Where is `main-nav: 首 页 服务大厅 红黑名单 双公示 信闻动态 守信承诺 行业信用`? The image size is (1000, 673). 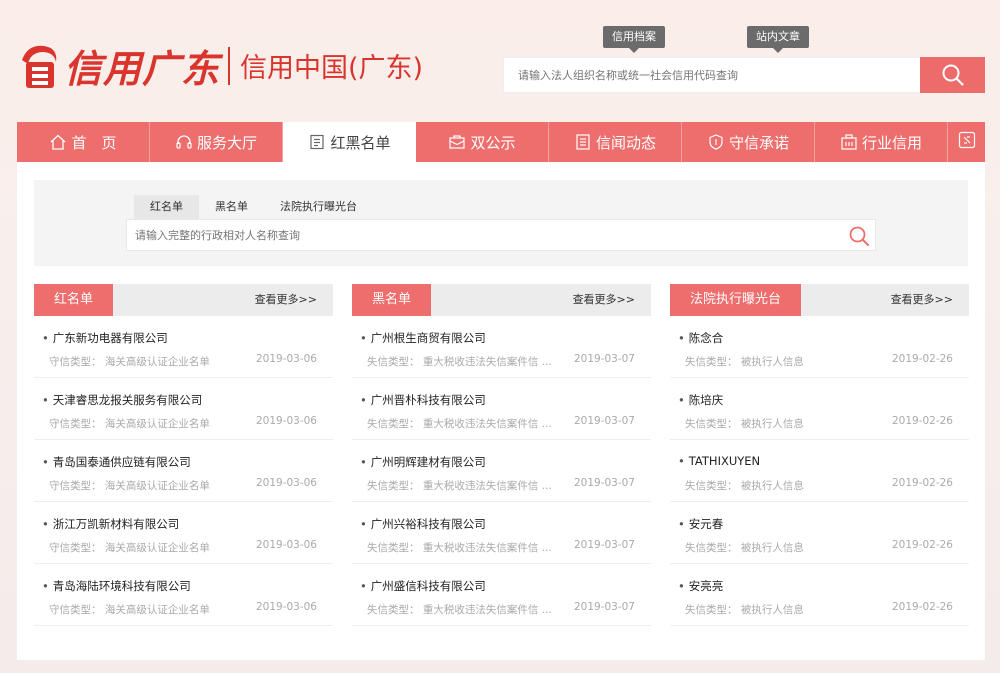
main-nav: 首 页 服务大厅 红黑名单 双公示 信闻动态 守信承诺 行业信用 is located at coordinates (501, 142).